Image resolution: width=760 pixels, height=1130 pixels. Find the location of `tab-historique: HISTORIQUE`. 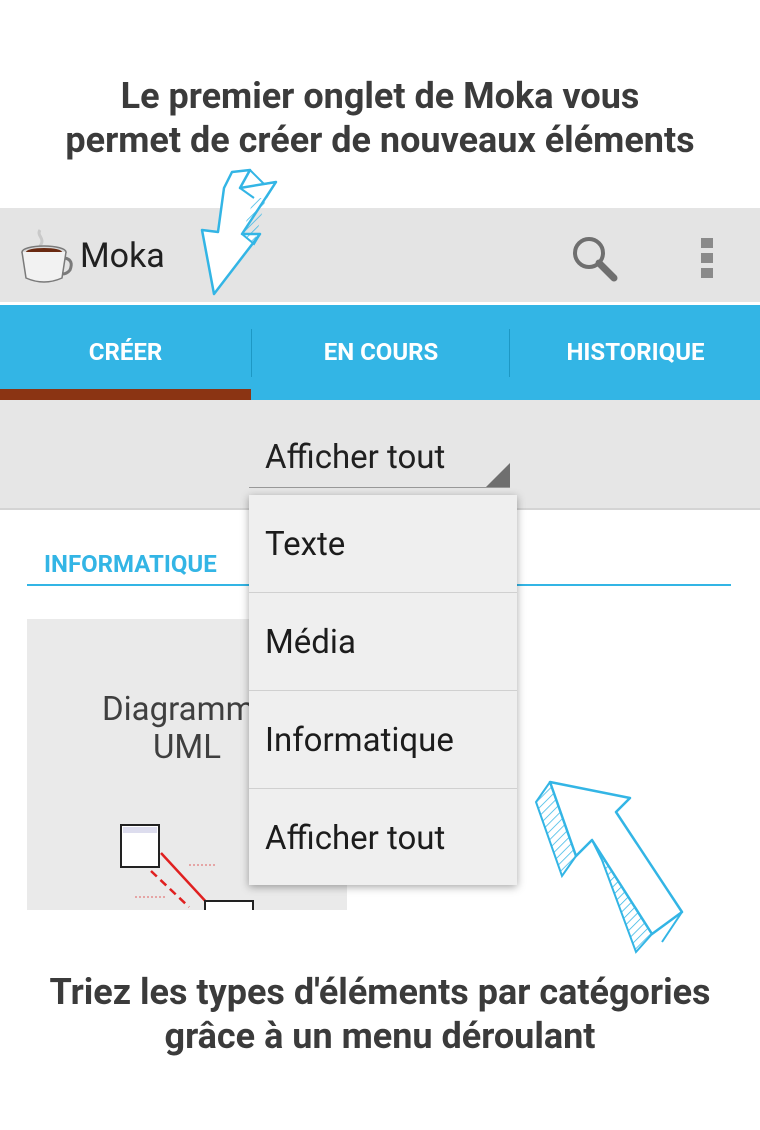

tab-historique: HISTORIQUE is located at coordinates (635, 352).